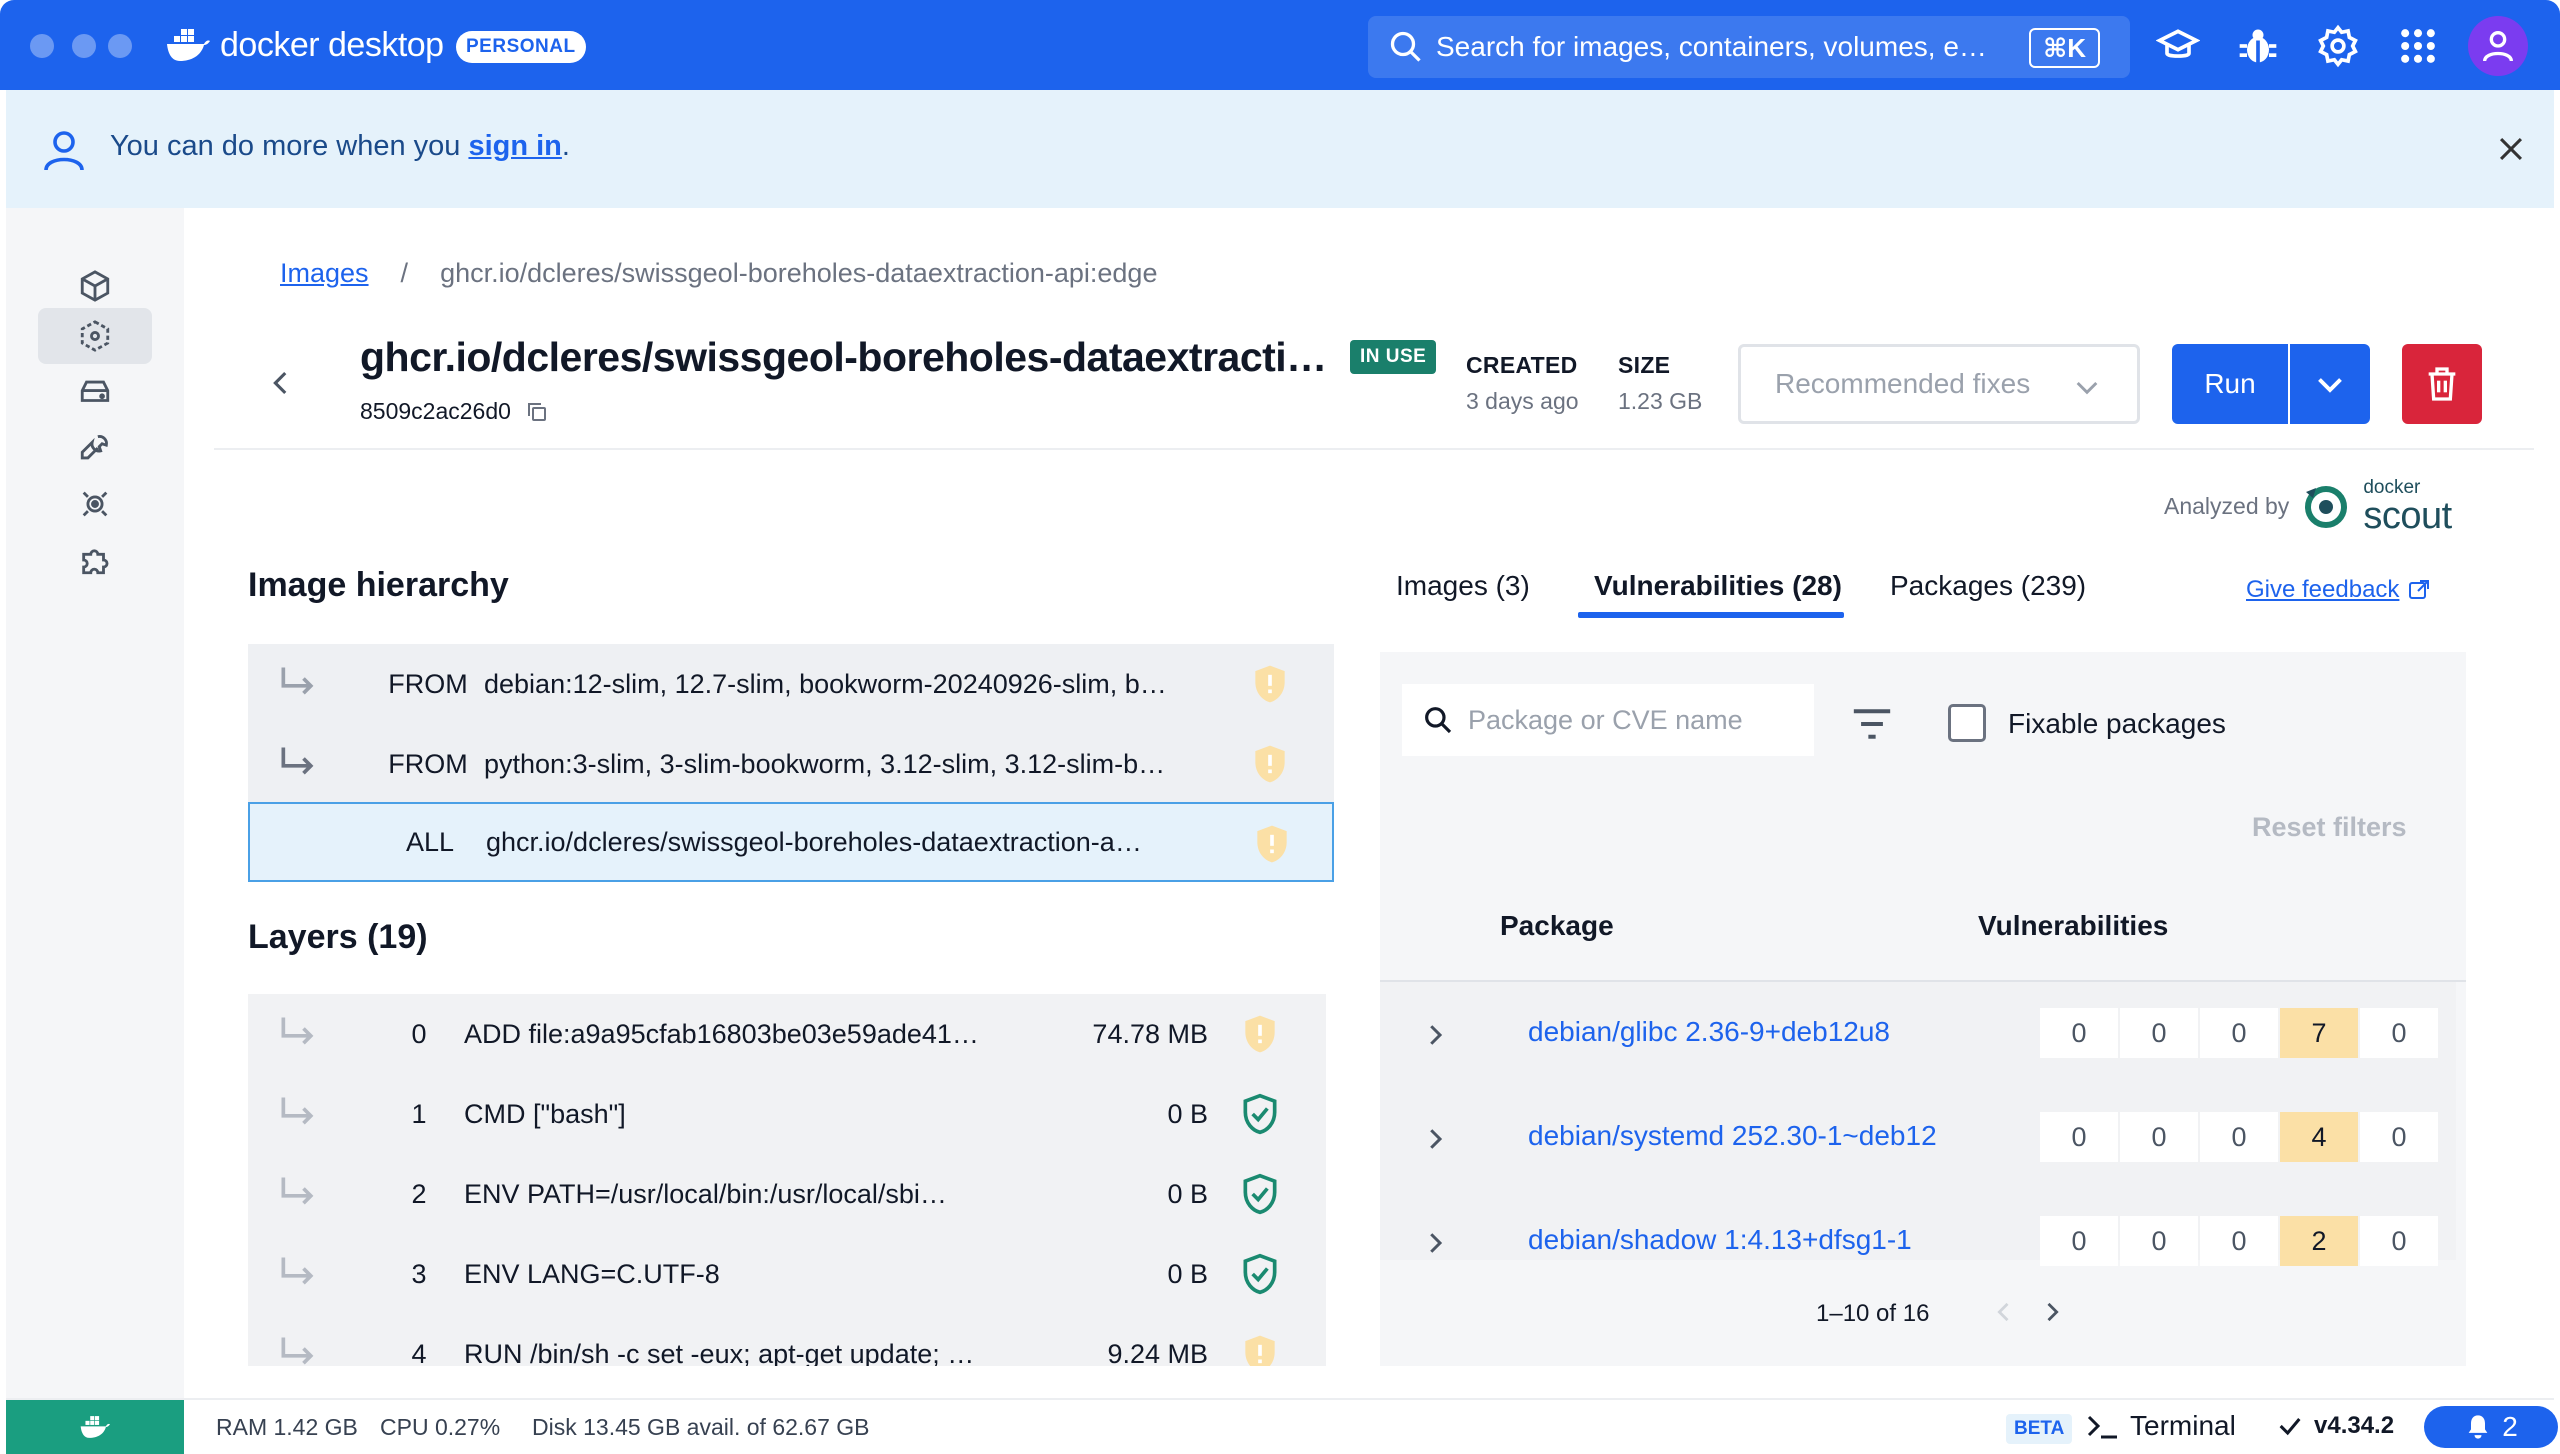 The width and height of the screenshot is (2560, 1454). Describe the element at coordinates (2064, 48) in the screenshot. I see `search-shortcut: ⌘K` at that location.